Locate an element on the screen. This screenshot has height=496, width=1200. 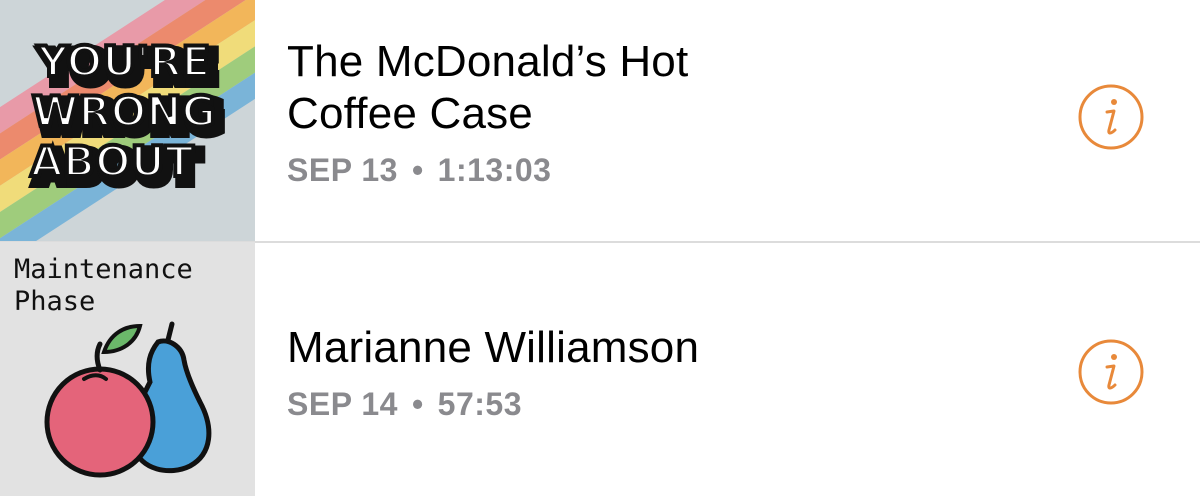
episode-title: The McDonald’s Hot Coffee Case is located at coordinates (487, 88).